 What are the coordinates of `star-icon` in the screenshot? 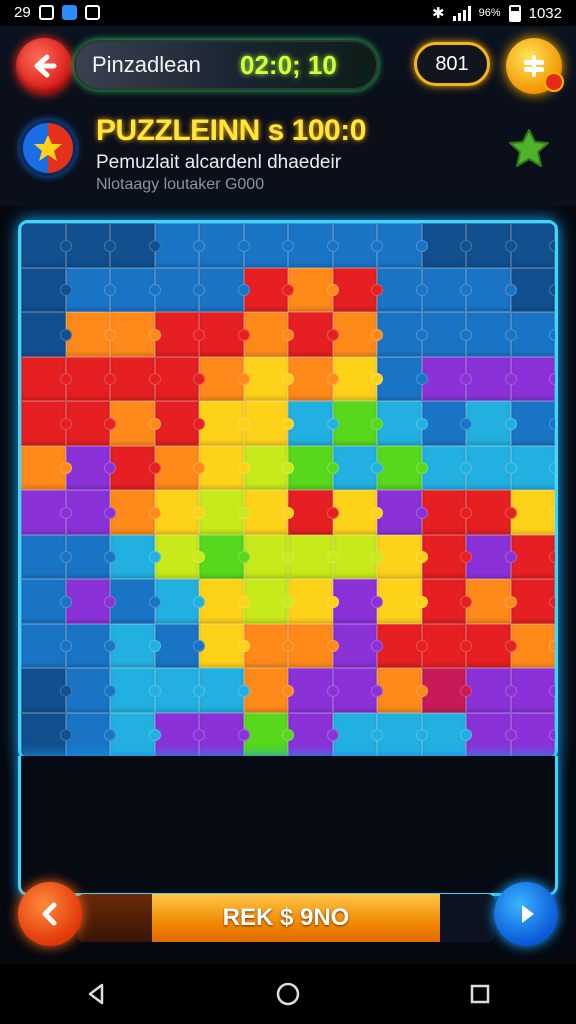 It's located at (529, 149).